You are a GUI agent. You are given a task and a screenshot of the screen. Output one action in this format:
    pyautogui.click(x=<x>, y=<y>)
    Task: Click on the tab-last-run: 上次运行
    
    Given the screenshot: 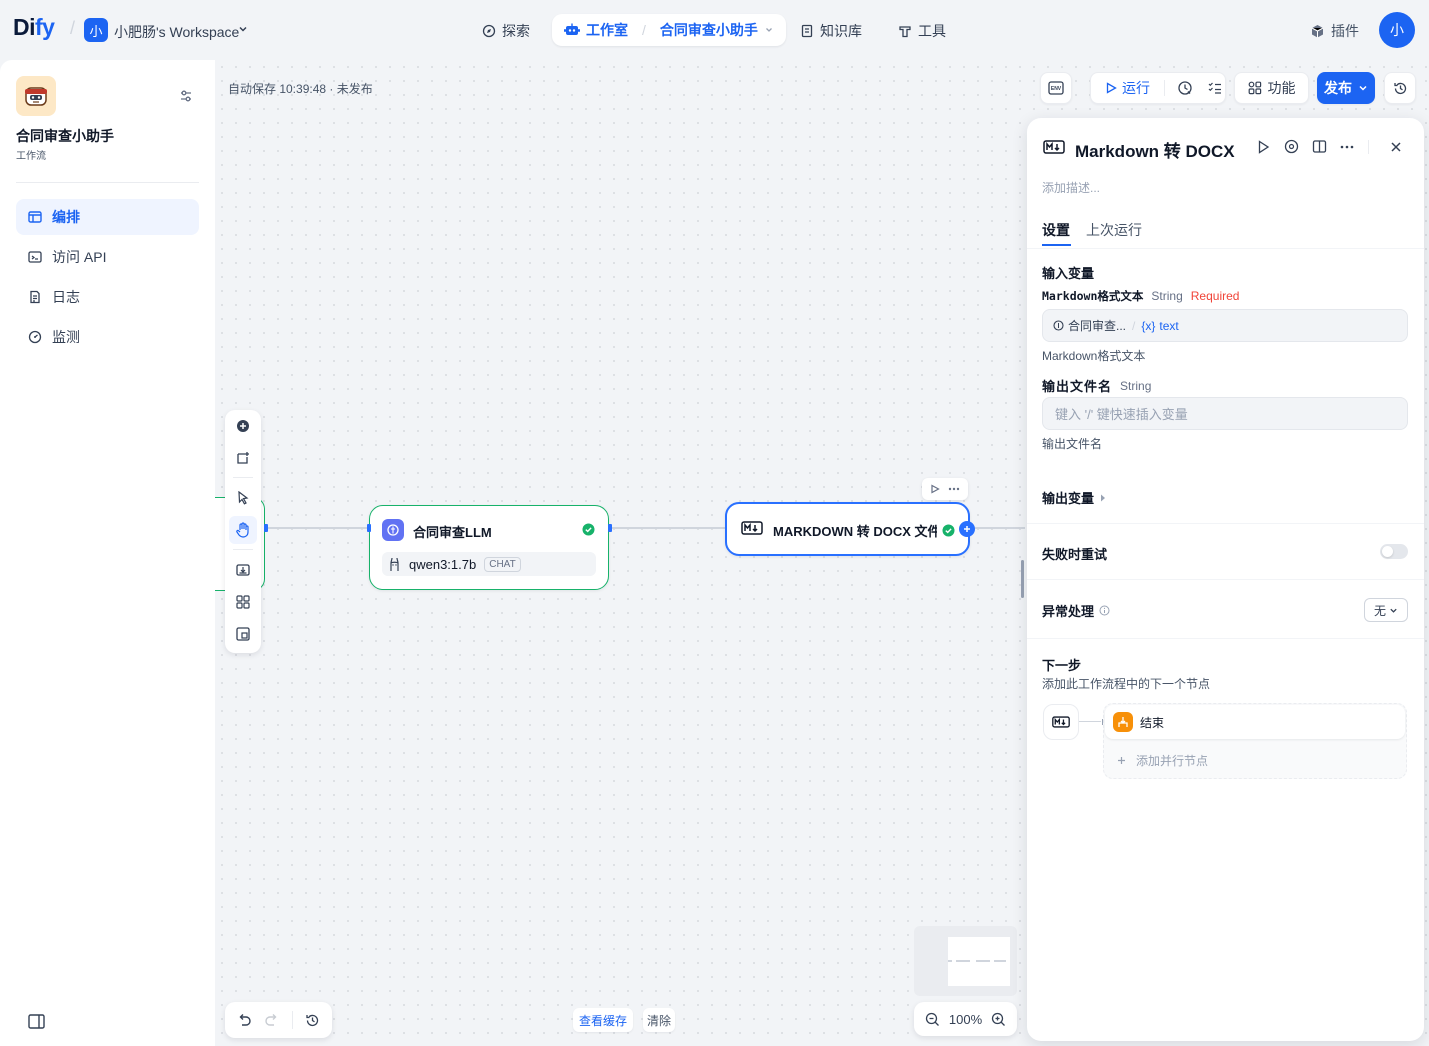 What is the action you would take?
    pyautogui.click(x=1114, y=230)
    